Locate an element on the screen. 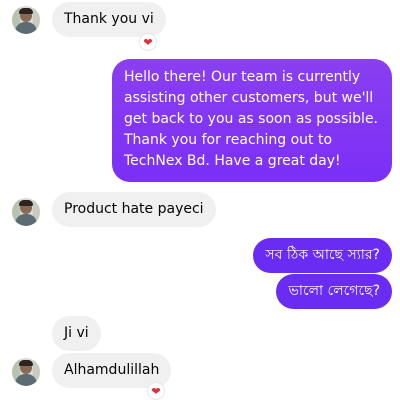 The height and width of the screenshot is (400, 400). incoming-message-bubble: Thank you vi is located at coordinates (109, 19).